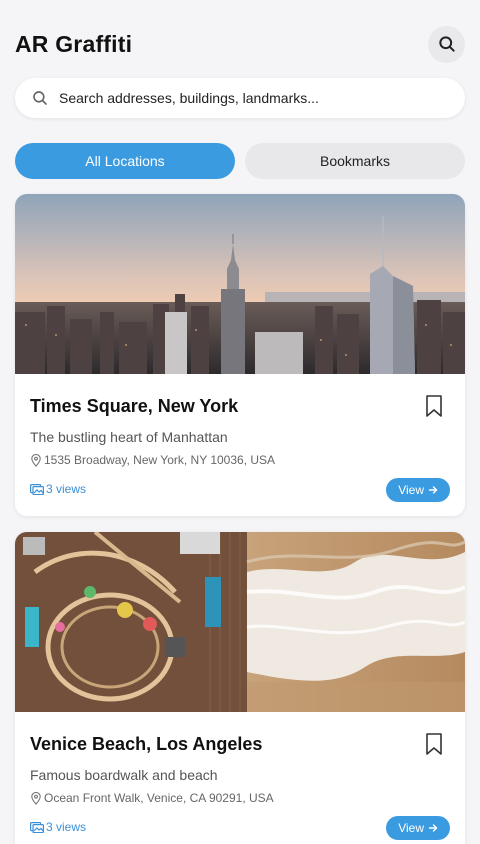  I want to click on address-text: 1535 Broadway, New York, NY 10036, USA, so click(160, 460).